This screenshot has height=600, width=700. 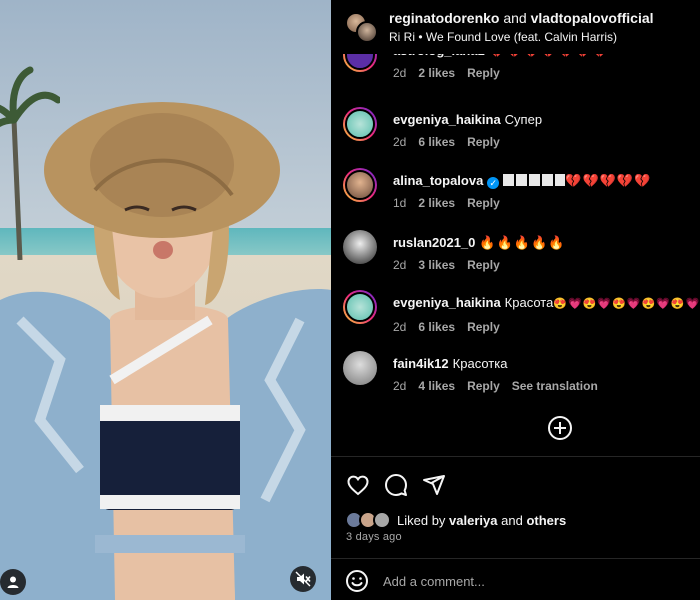 I want to click on author-link: reginatodorenko, so click(x=444, y=18).